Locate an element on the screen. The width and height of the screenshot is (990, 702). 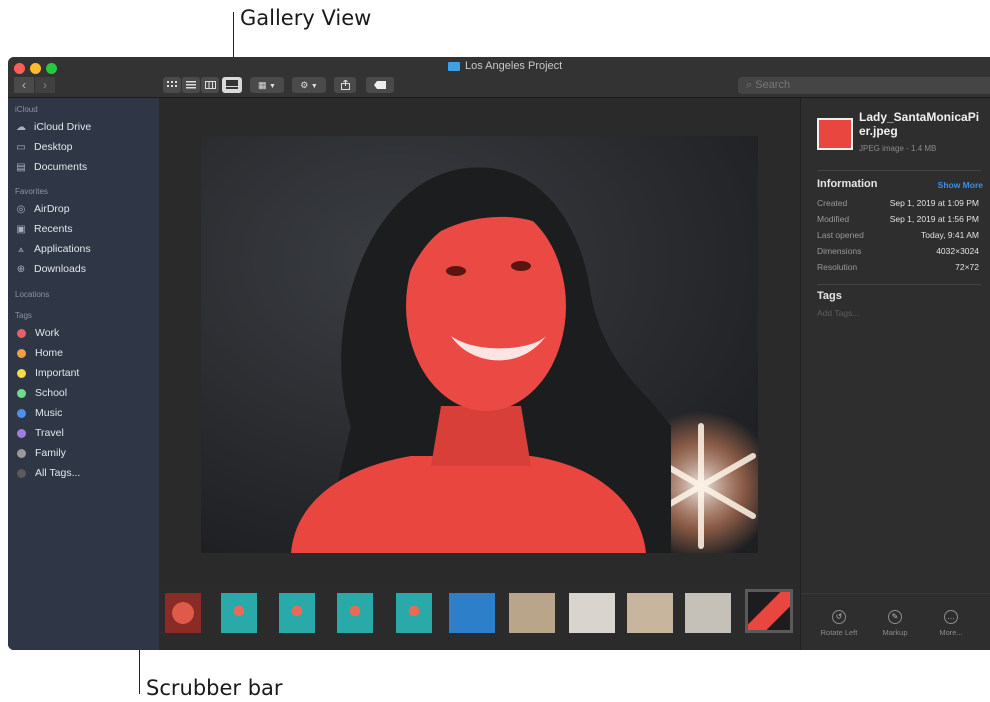
chevron-left-icon: ‹ is located at coordinates (24, 85).